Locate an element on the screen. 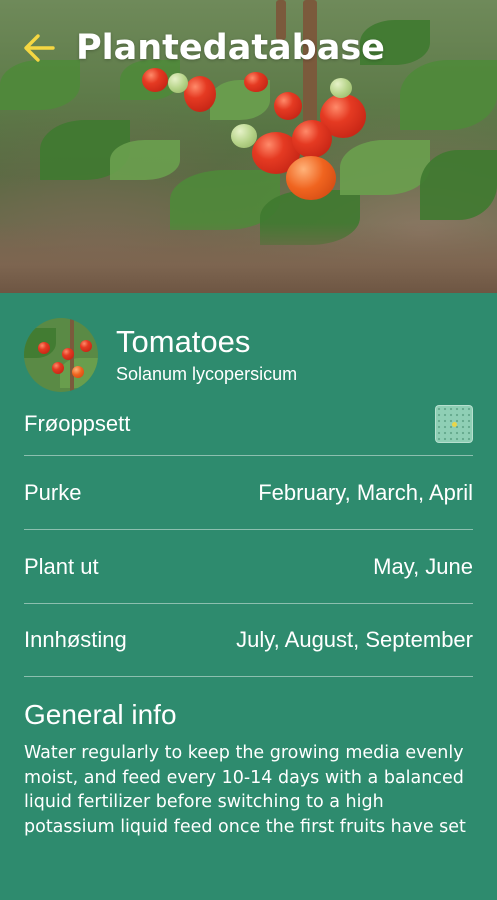 This screenshot has width=497, height=900. plant-out-value: May, June is located at coordinates (423, 566).